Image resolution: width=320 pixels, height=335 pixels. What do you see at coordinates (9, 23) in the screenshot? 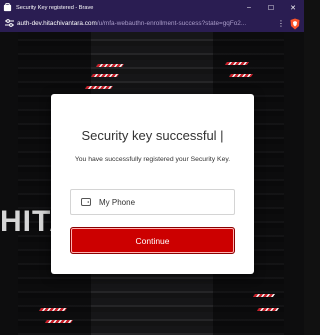
I see `site-settings-icon` at bounding box center [9, 23].